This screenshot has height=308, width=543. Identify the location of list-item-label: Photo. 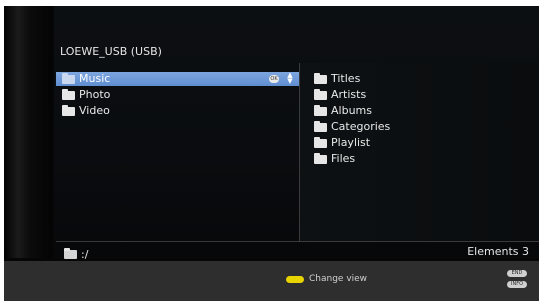
(95, 94).